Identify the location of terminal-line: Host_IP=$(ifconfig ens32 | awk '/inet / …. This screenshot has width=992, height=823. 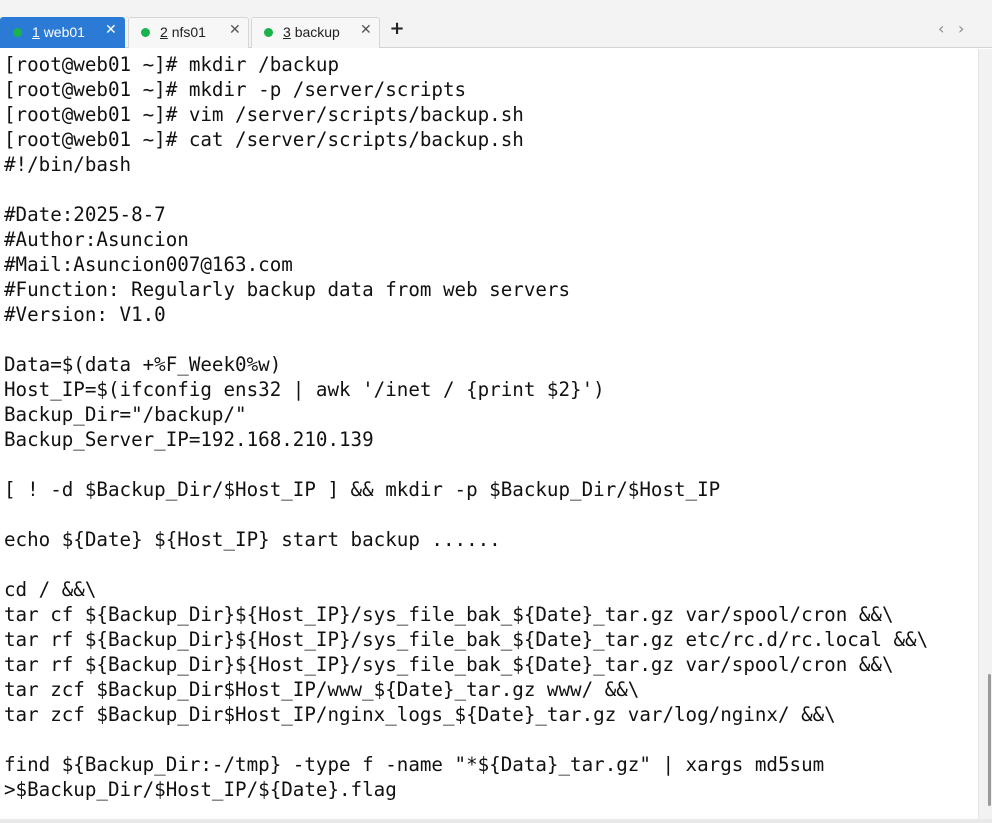
(304, 389).